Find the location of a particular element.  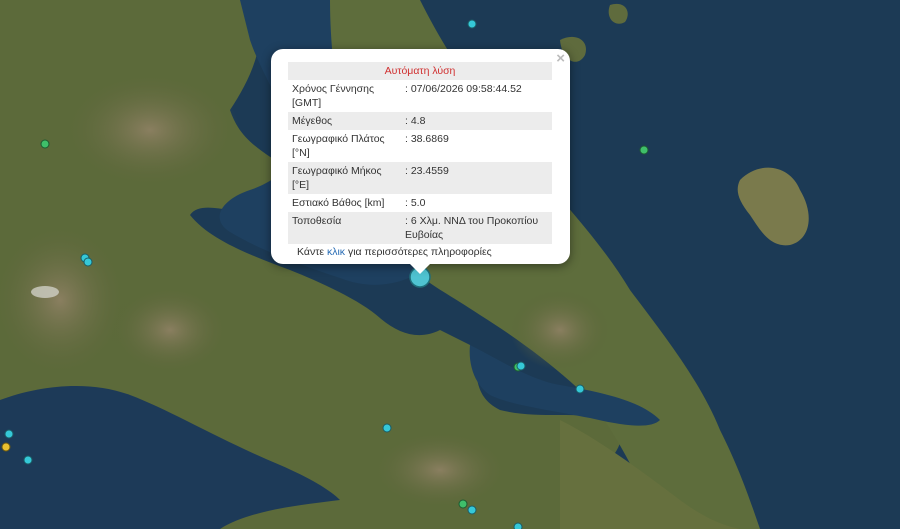

more-info-link: κλικ is located at coordinates (336, 252).